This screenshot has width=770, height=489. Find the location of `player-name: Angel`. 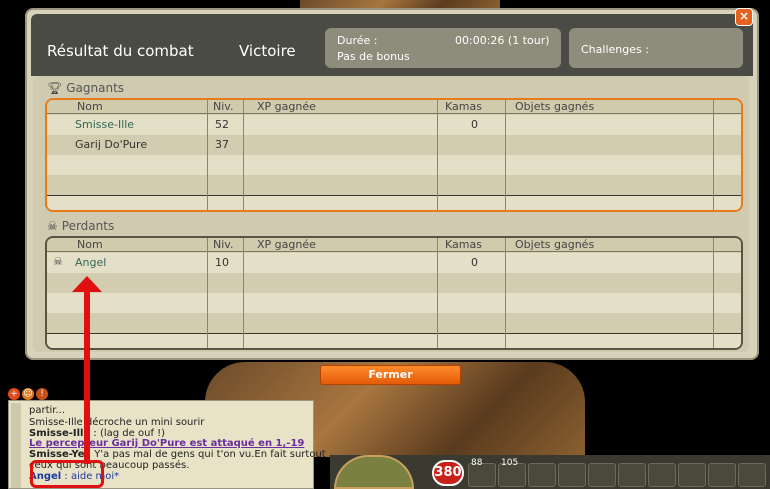

player-name: Angel is located at coordinates (90, 262).